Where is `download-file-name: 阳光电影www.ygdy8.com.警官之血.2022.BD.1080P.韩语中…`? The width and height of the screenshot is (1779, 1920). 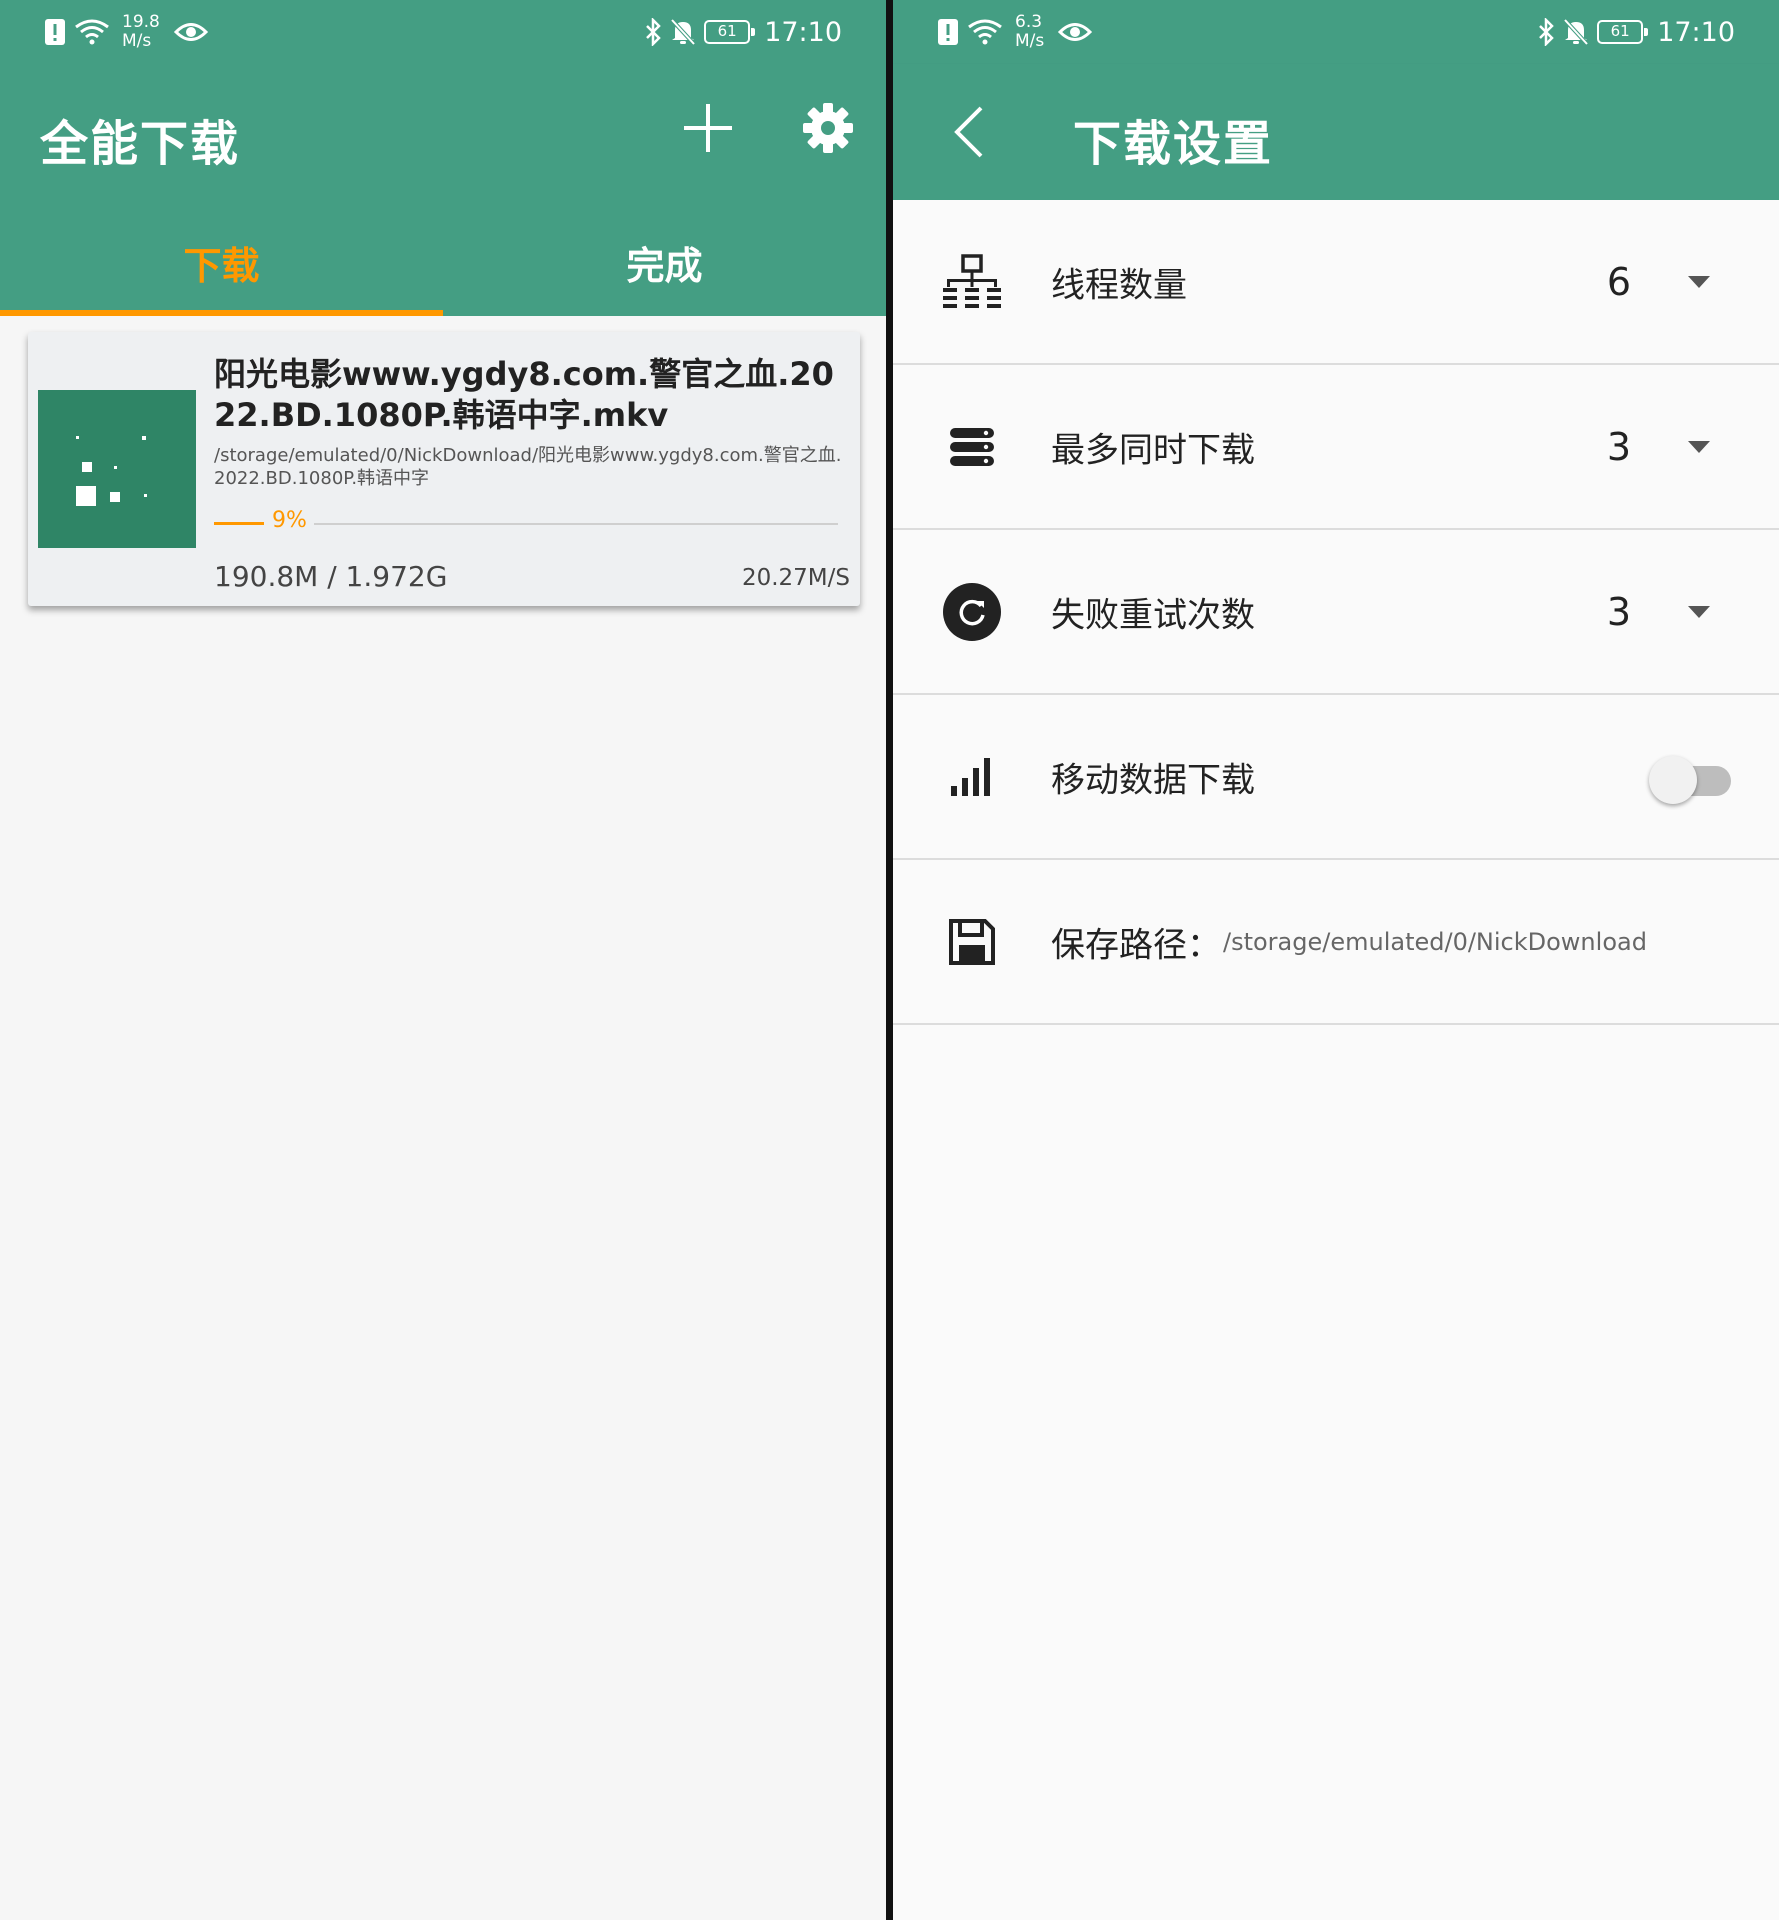 download-file-name: 阳光电影www.ygdy8.com.警官之血.2022.BD.1080P.韩语中… is located at coordinates (524, 394).